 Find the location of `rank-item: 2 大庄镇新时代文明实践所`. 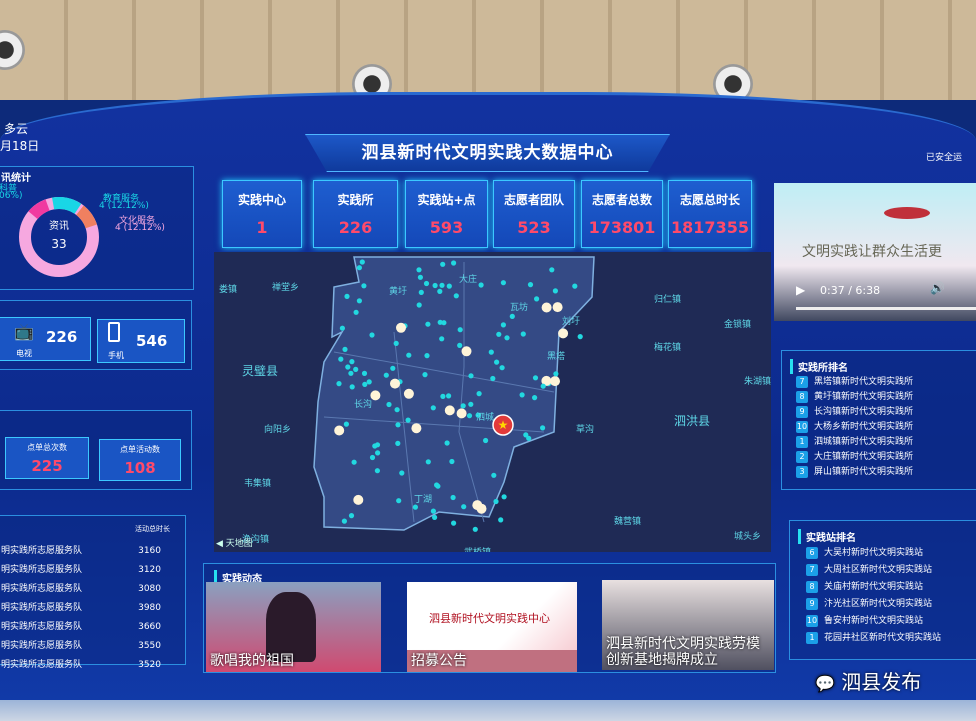

rank-item: 2 大庄镇新时代文明实践所 is located at coordinates (854, 457).